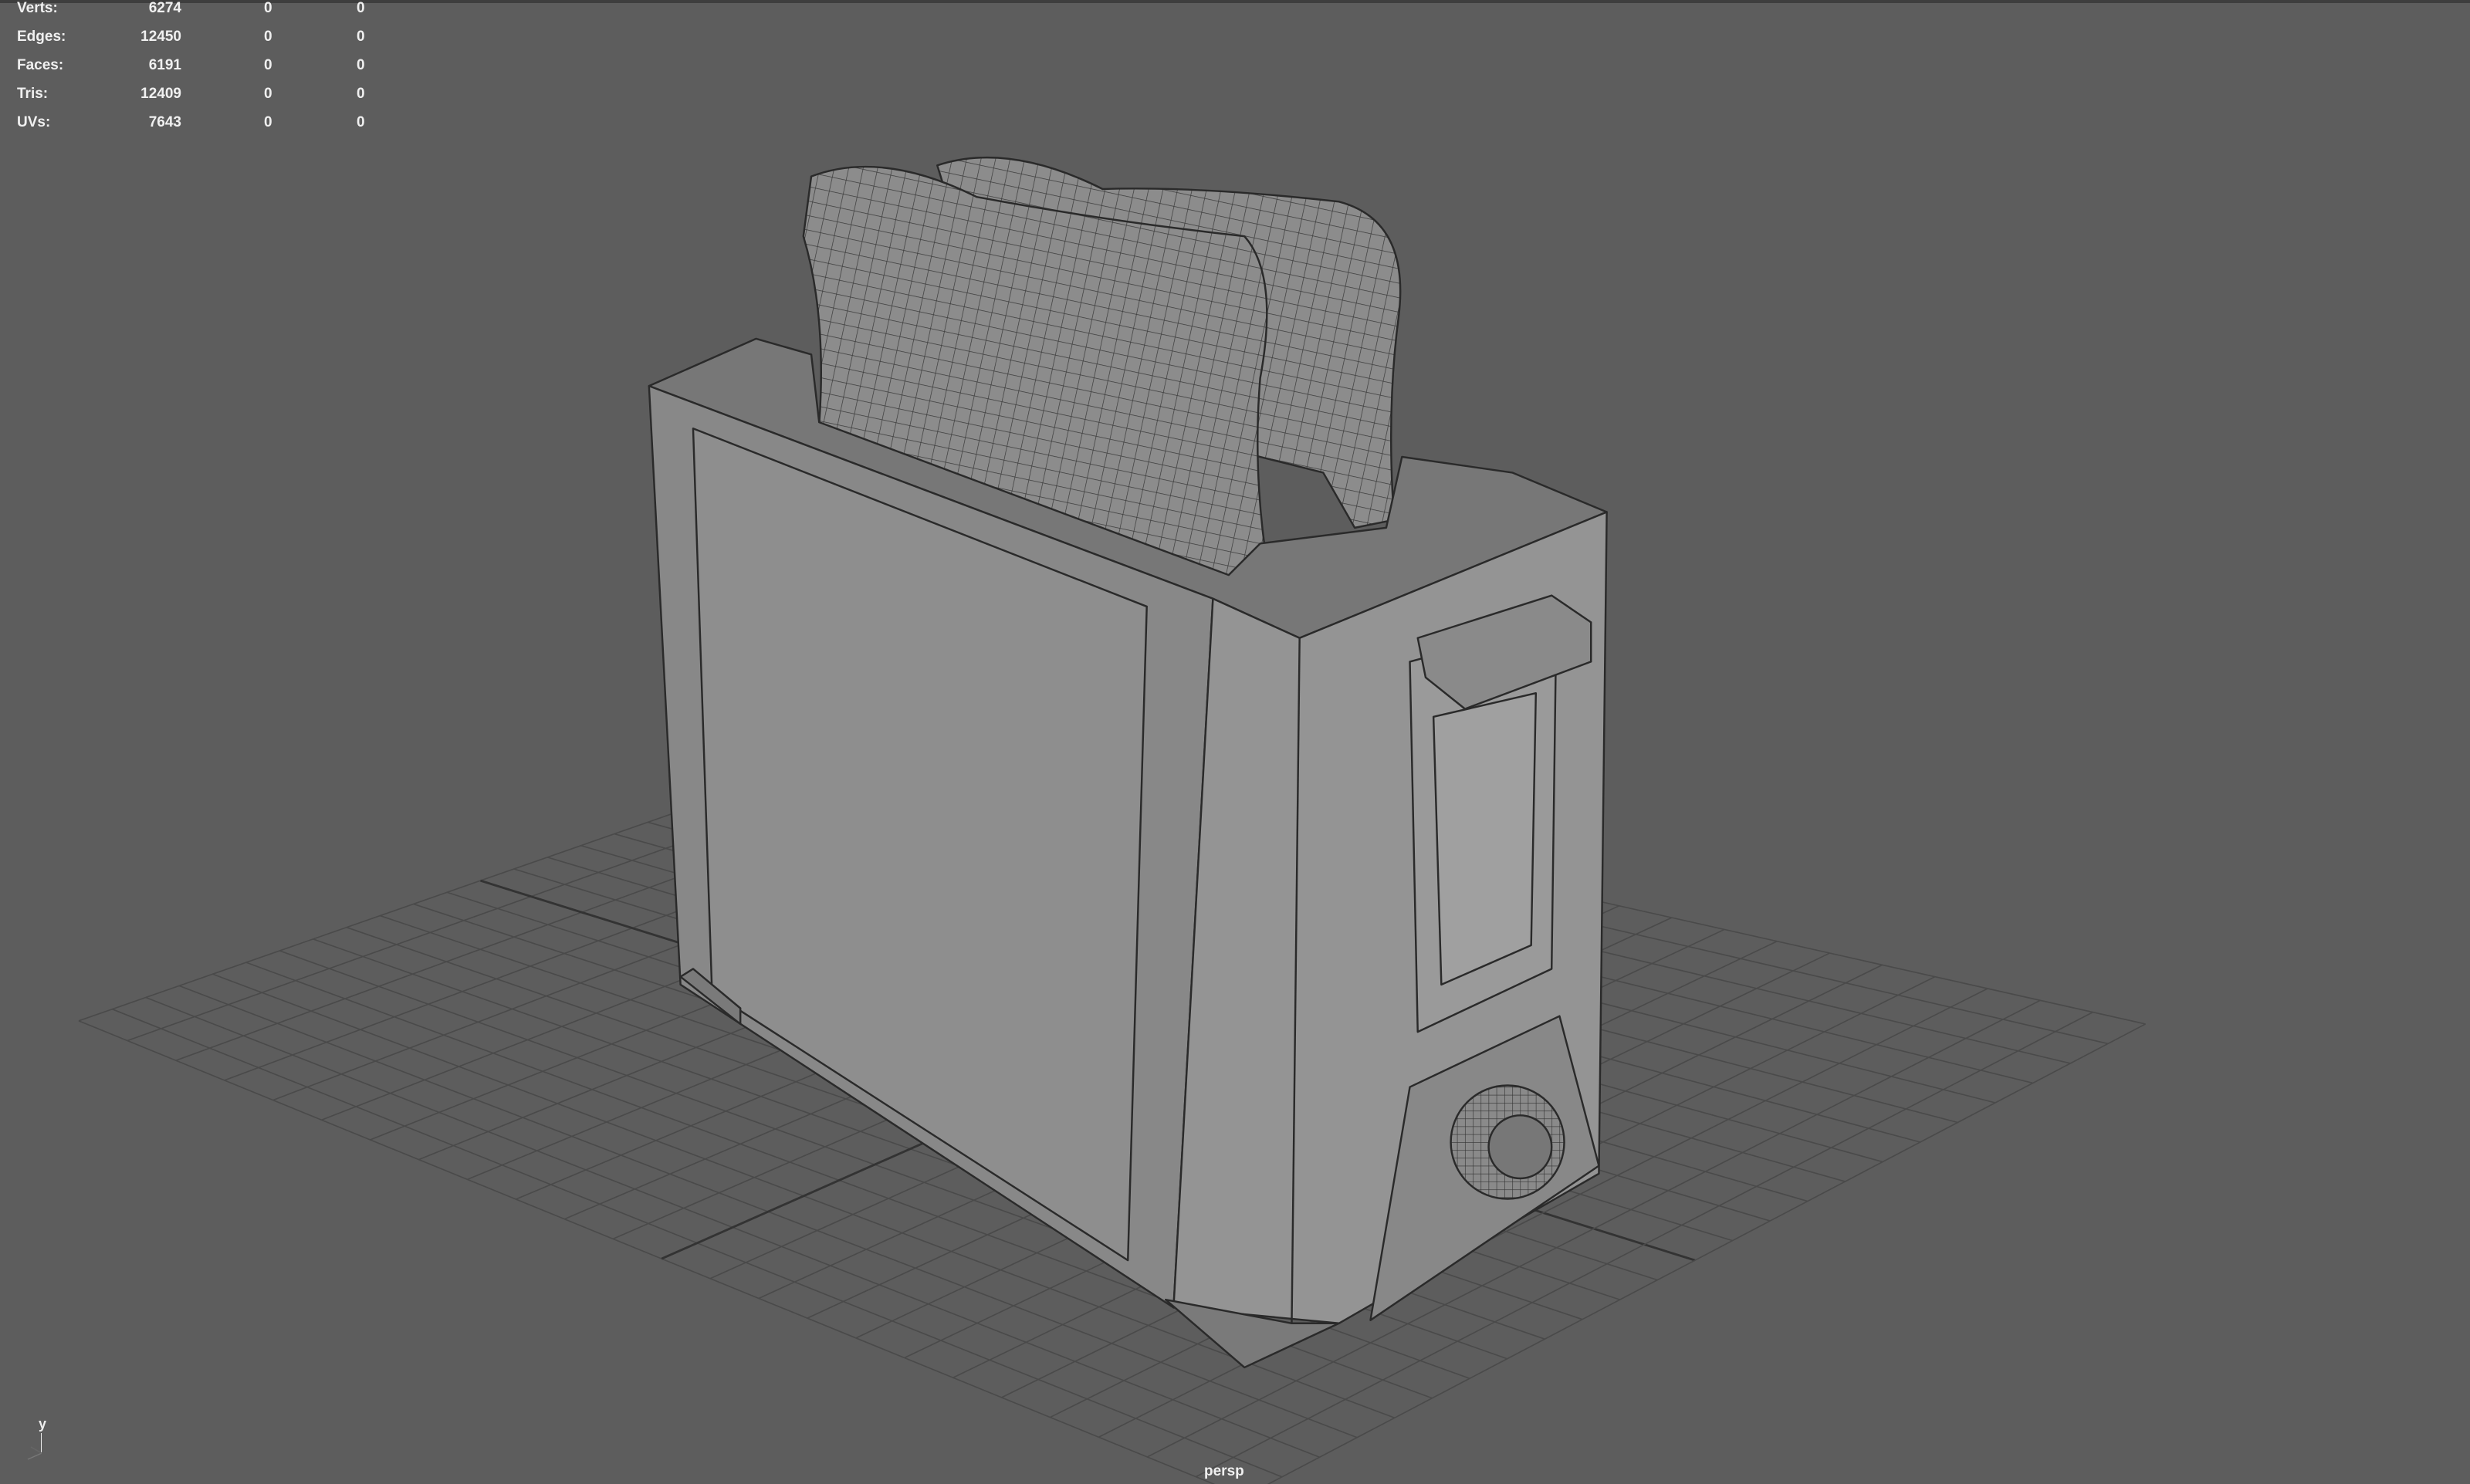  What do you see at coordinates (37, 8) in the screenshot?
I see `hud-label: Verts:` at bounding box center [37, 8].